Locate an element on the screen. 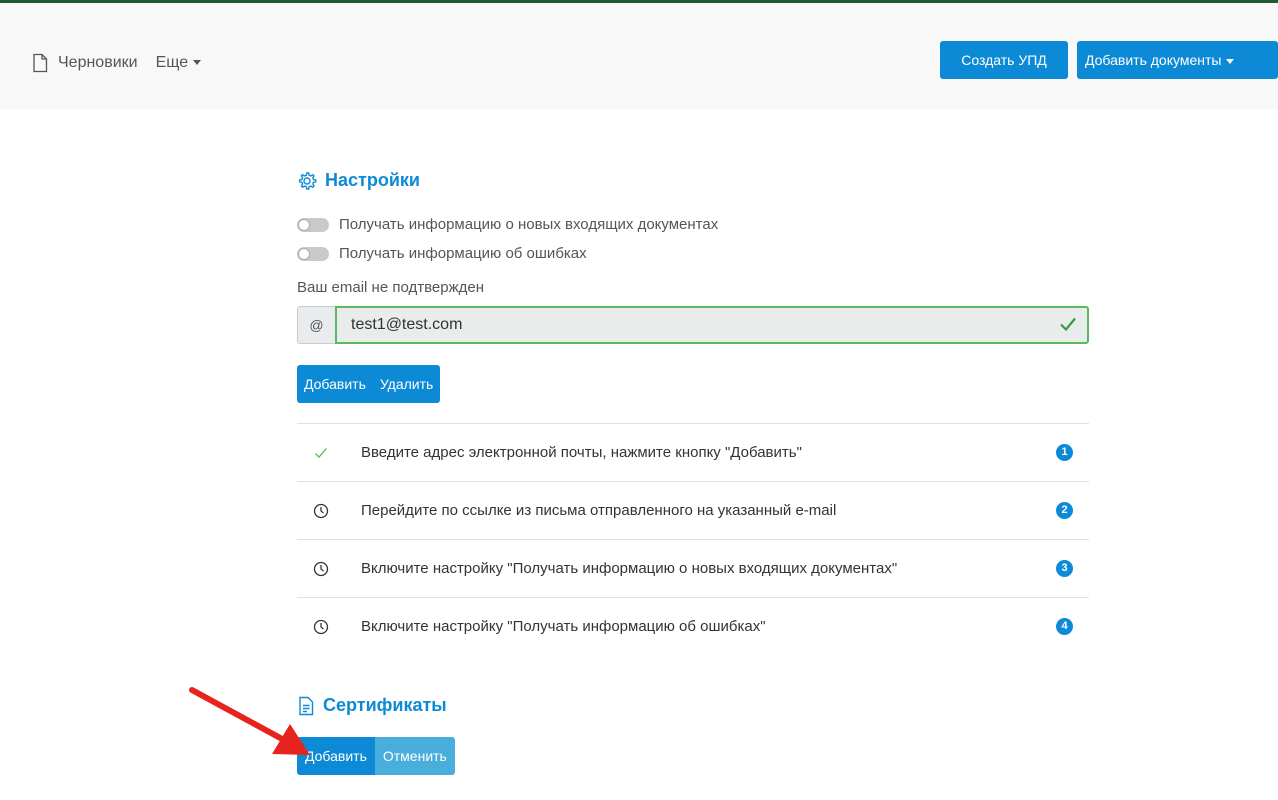  nav-left: Черновики Еще is located at coordinates (116, 63).